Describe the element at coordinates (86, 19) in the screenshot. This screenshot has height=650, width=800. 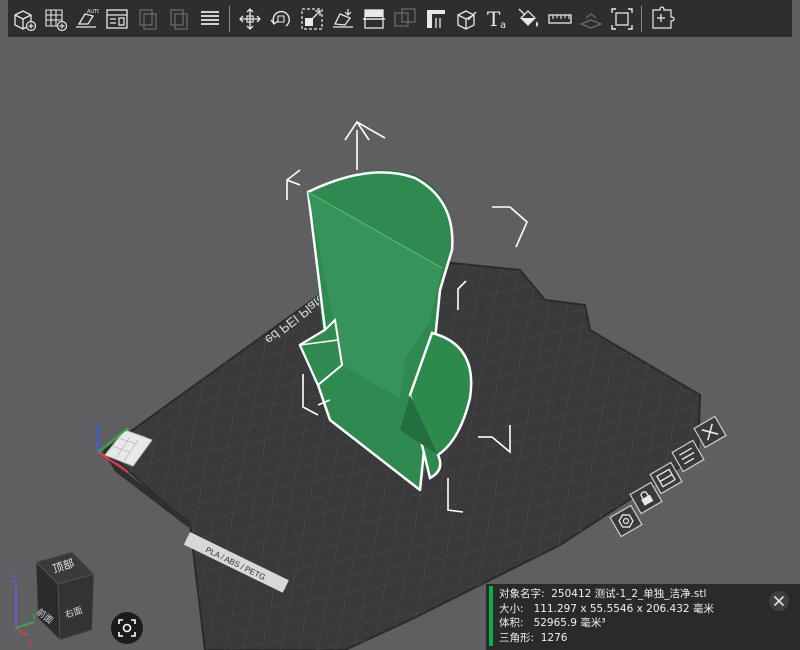
I see `auto-arrange-icon: AUTO` at that location.